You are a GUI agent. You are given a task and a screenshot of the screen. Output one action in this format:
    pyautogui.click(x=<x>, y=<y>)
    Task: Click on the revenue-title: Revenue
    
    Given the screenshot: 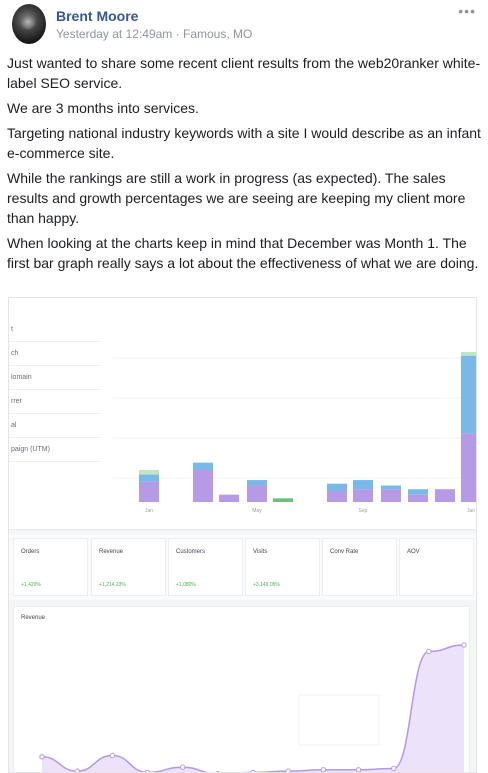 What is the action you would take?
    pyautogui.click(x=33, y=618)
    